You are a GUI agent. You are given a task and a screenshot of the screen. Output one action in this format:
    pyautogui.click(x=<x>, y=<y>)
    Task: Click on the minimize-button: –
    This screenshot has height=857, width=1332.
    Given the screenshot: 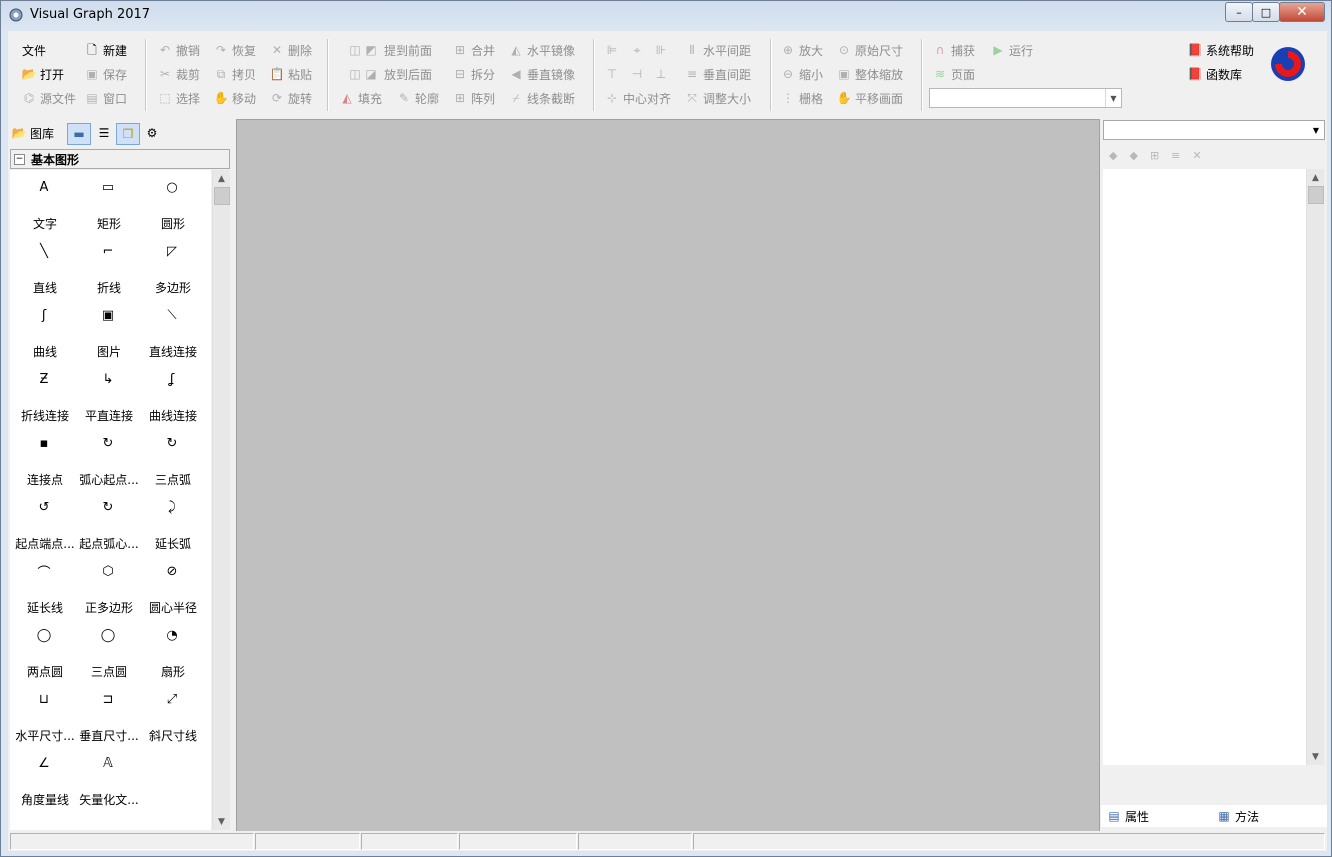 What is the action you would take?
    pyautogui.click(x=1239, y=12)
    